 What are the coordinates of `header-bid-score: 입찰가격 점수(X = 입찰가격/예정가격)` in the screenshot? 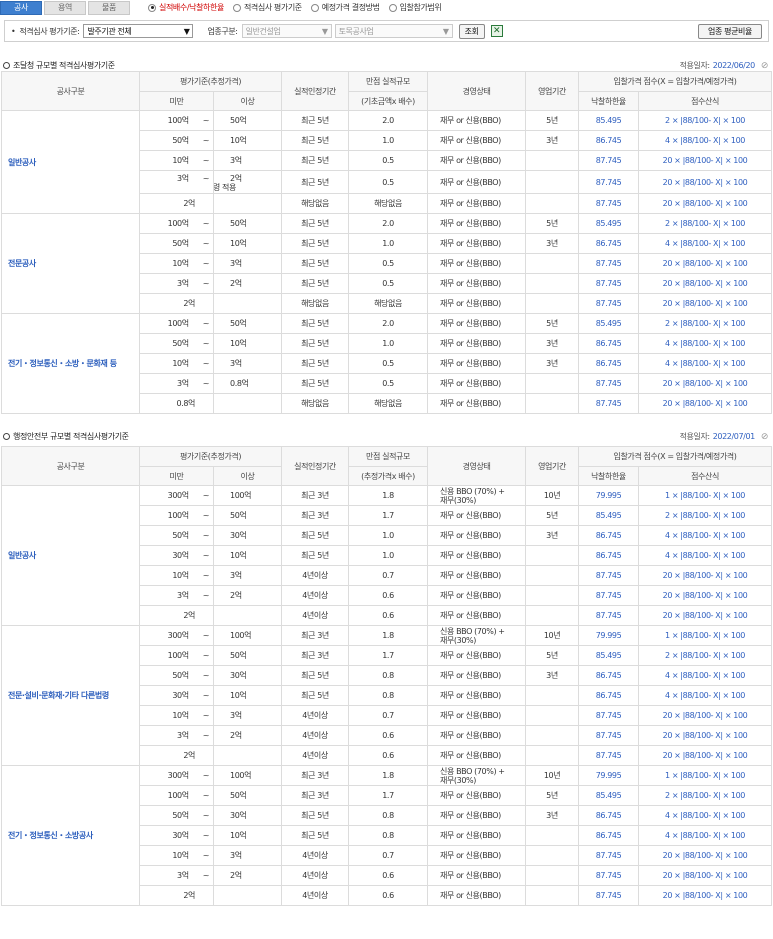 It's located at (675, 81).